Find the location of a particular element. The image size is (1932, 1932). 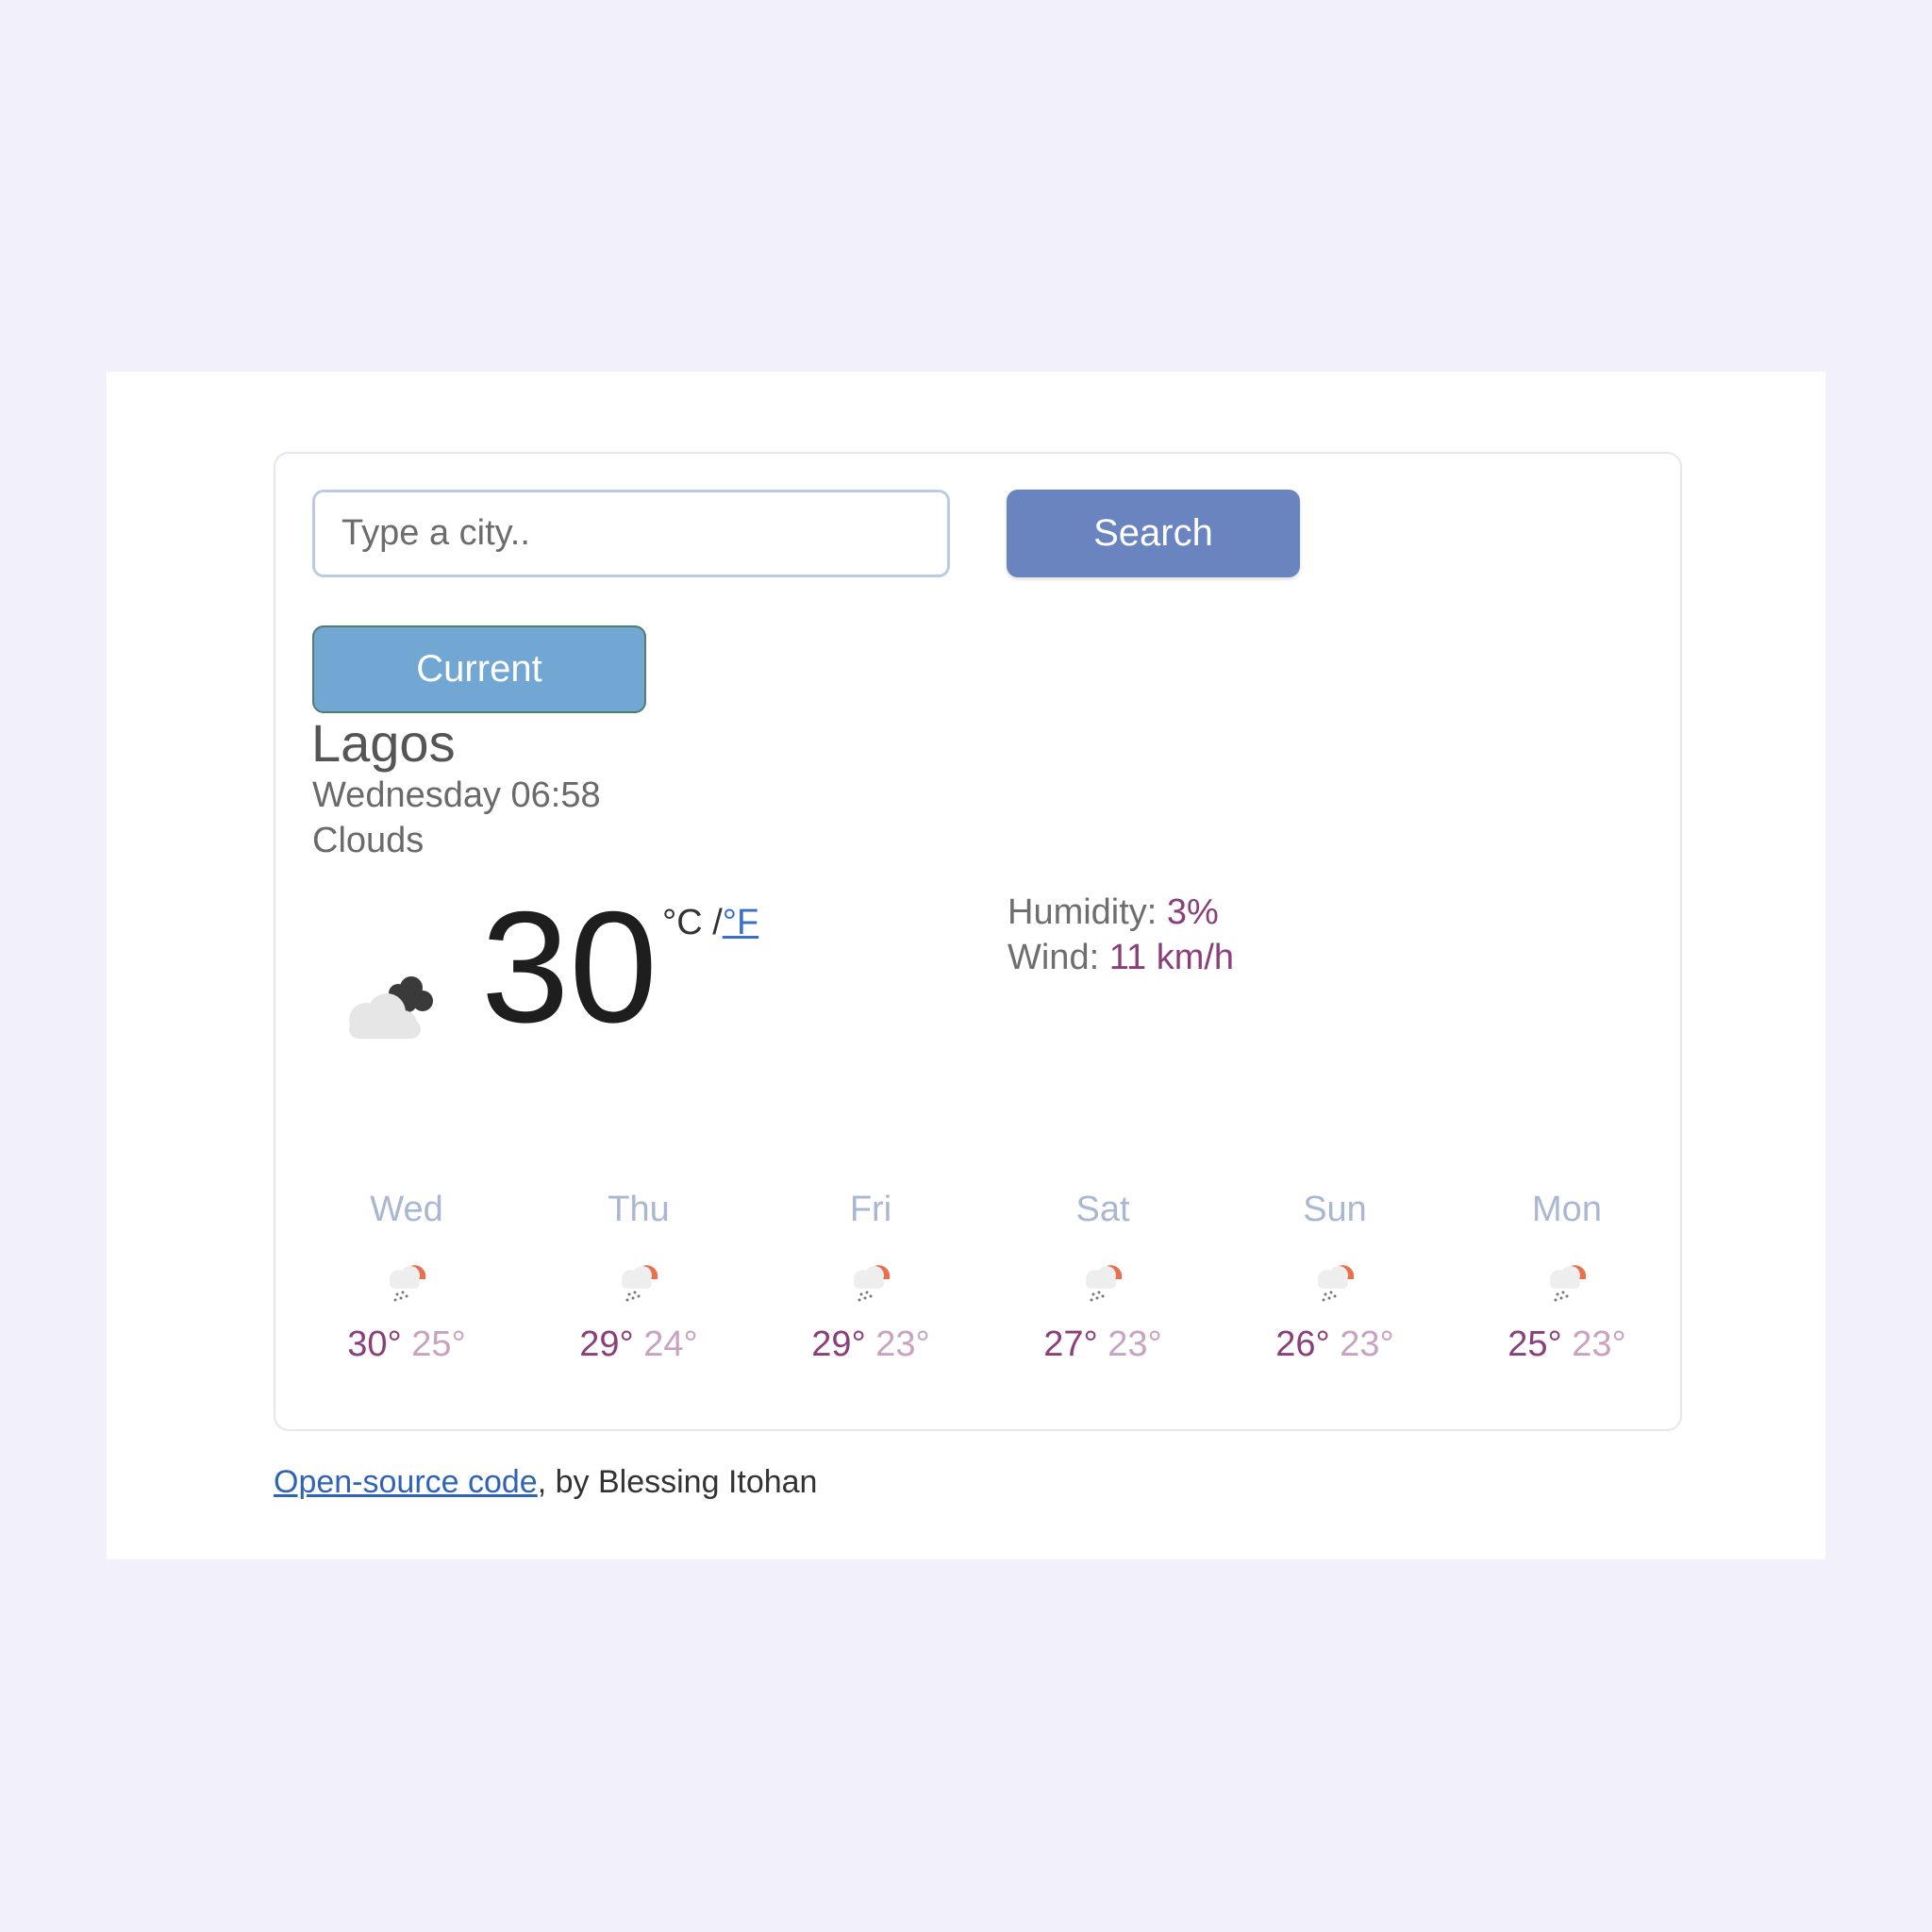

forecast-day: Sun 26° 23° is located at coordinates (1335, 1277).